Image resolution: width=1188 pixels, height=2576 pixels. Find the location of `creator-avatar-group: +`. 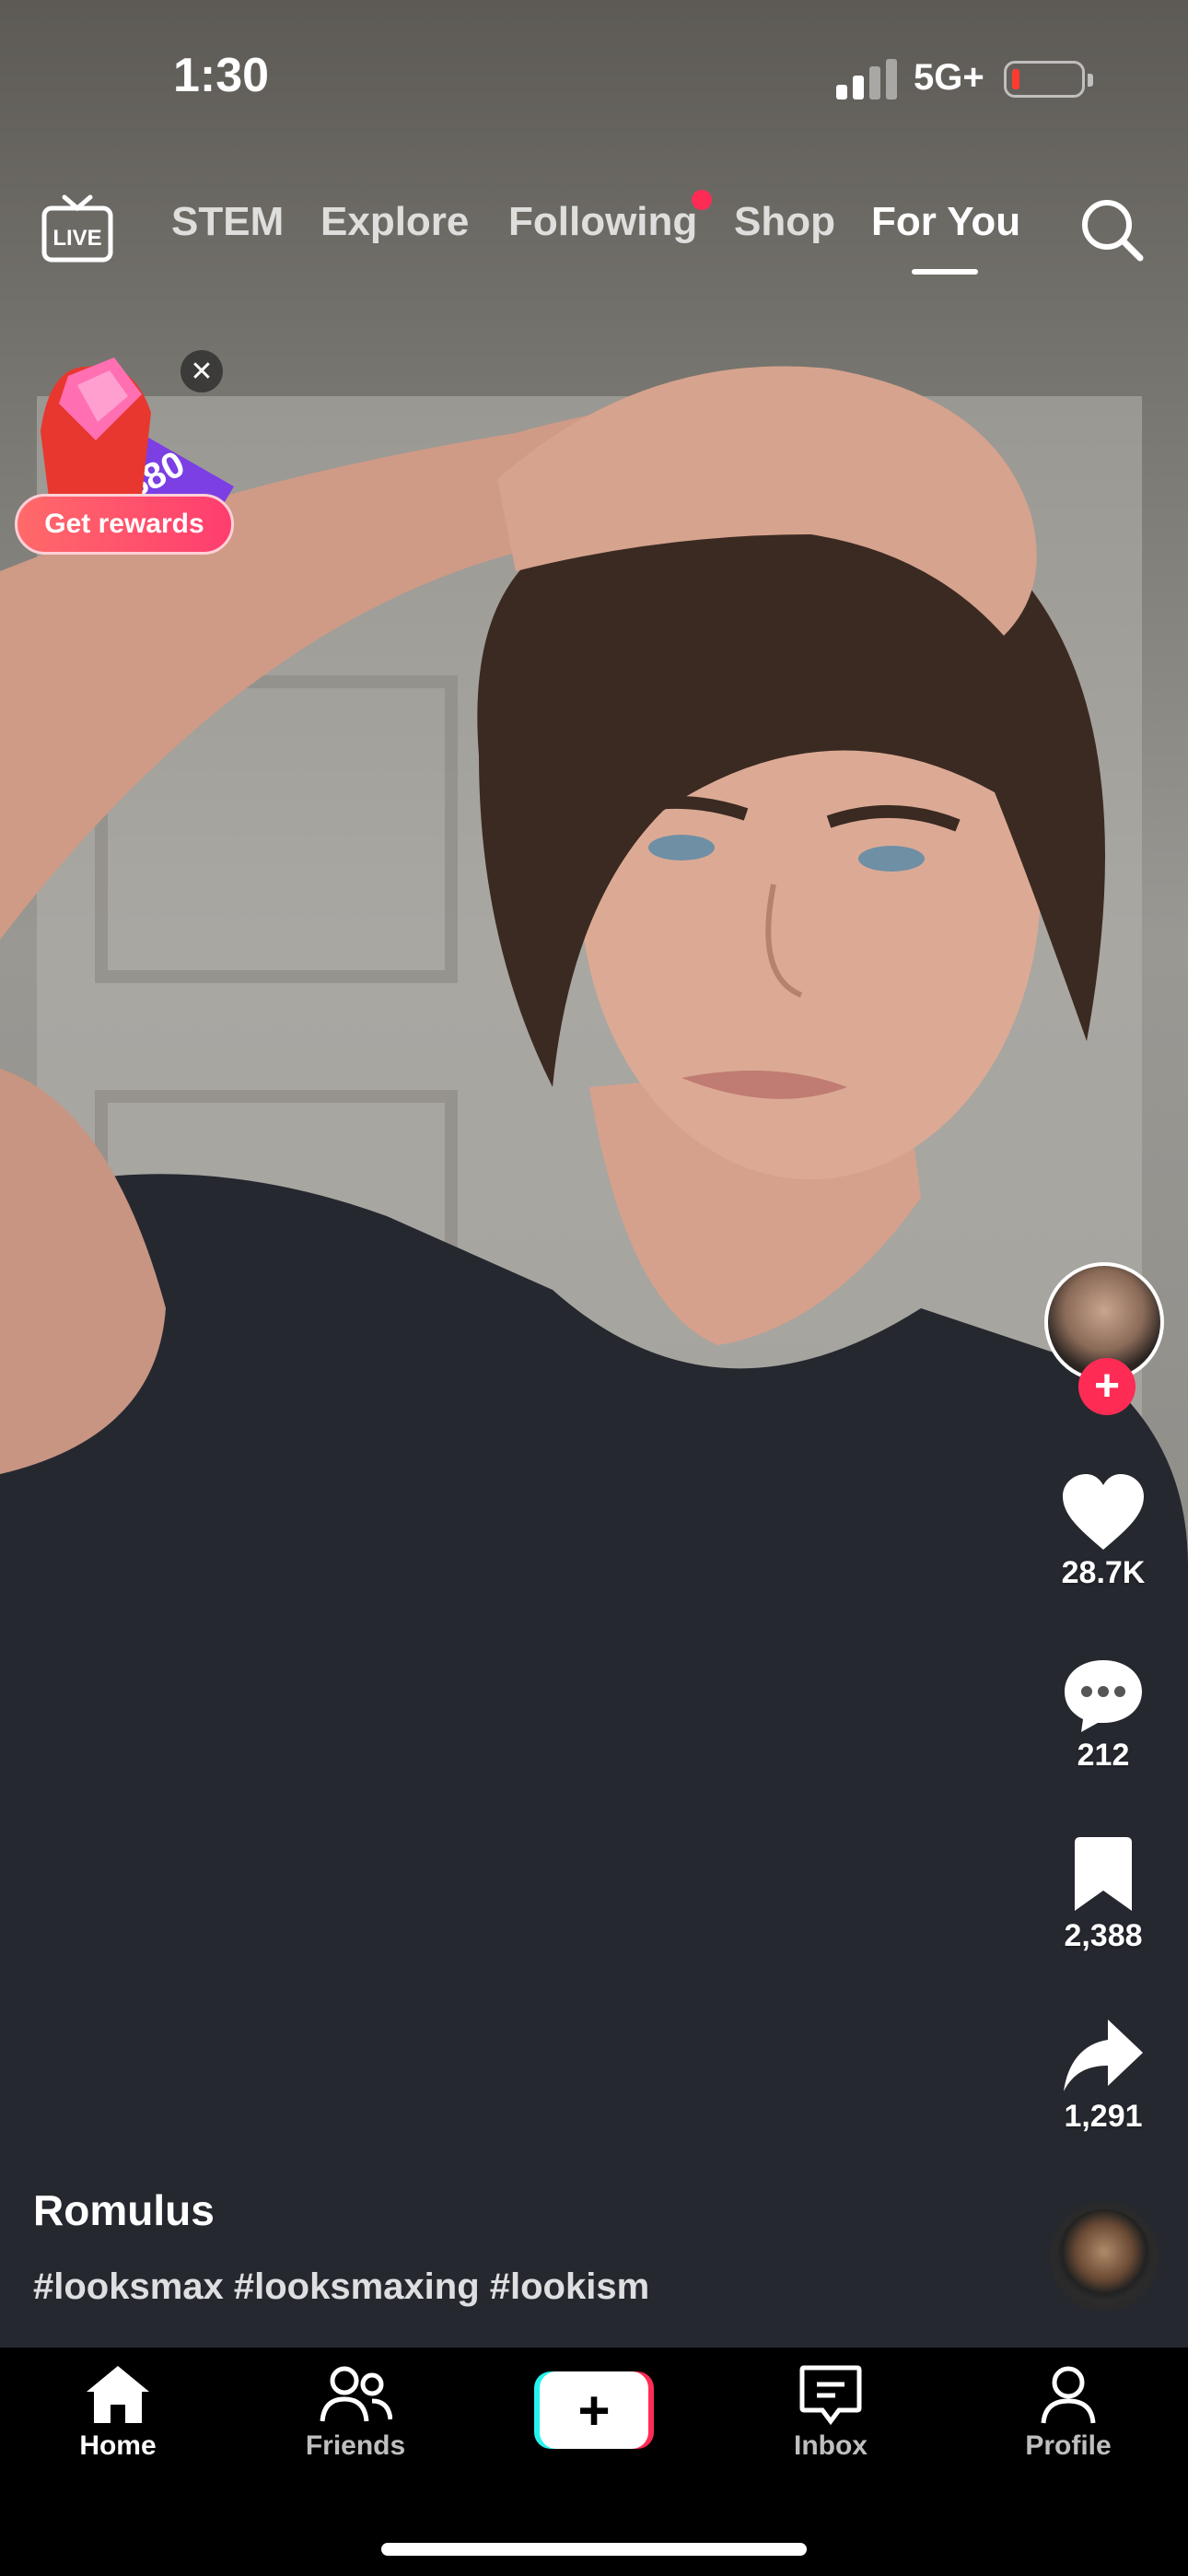

creator-avatar-group: + is located at coordinates (1104, 1338).